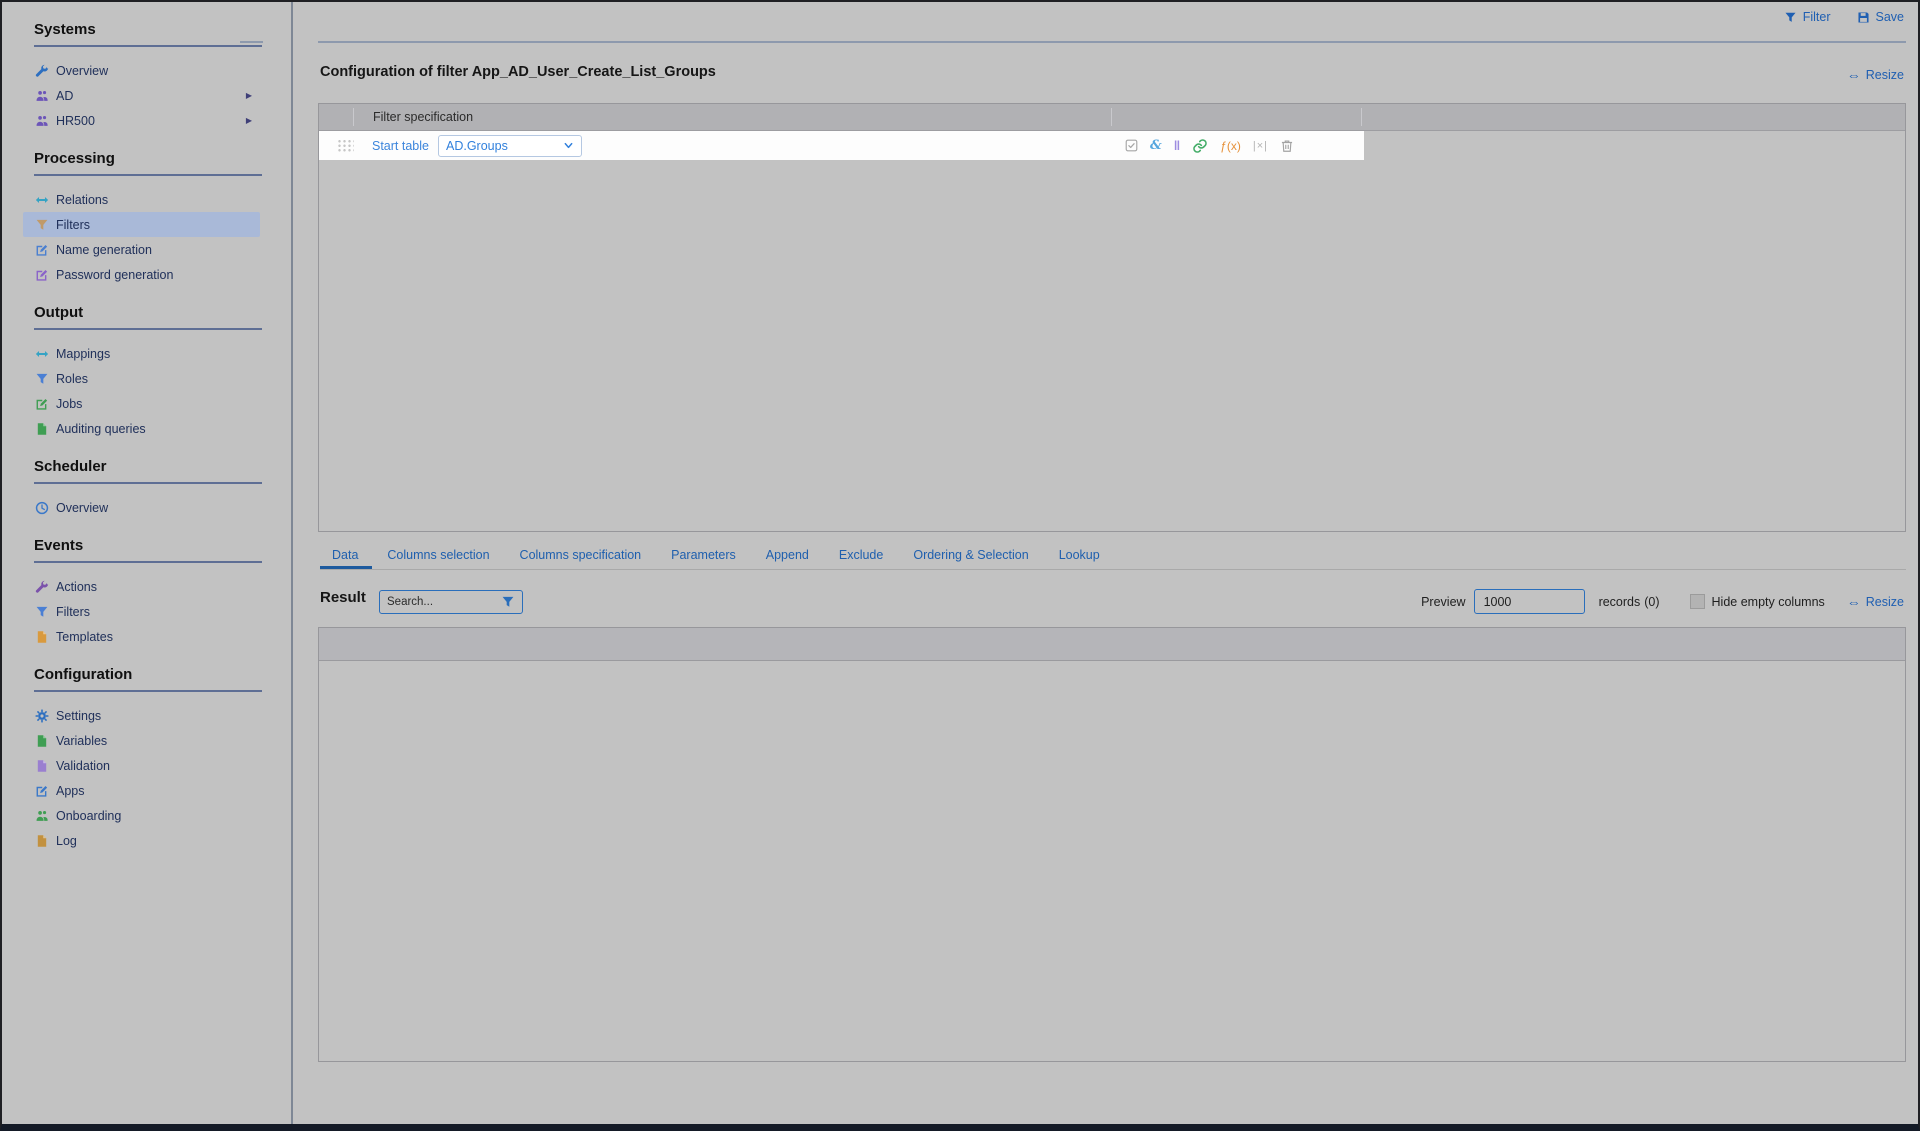 The width and height of the screenshot is (1920, 1131). What do you see at coordinates (65, 95) in the screenshot?
I see `sidebar-item-label: AD` at bounding box center [65, 95].